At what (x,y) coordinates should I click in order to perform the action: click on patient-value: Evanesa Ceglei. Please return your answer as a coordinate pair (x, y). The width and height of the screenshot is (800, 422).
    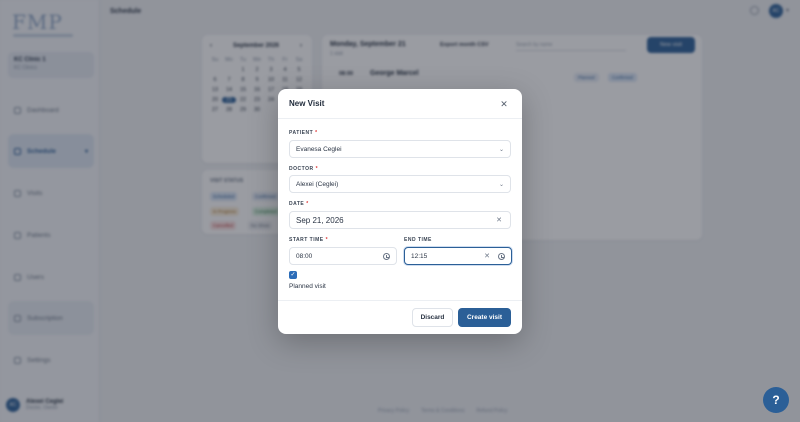
    Looking at the image, I should click on (319, 149).